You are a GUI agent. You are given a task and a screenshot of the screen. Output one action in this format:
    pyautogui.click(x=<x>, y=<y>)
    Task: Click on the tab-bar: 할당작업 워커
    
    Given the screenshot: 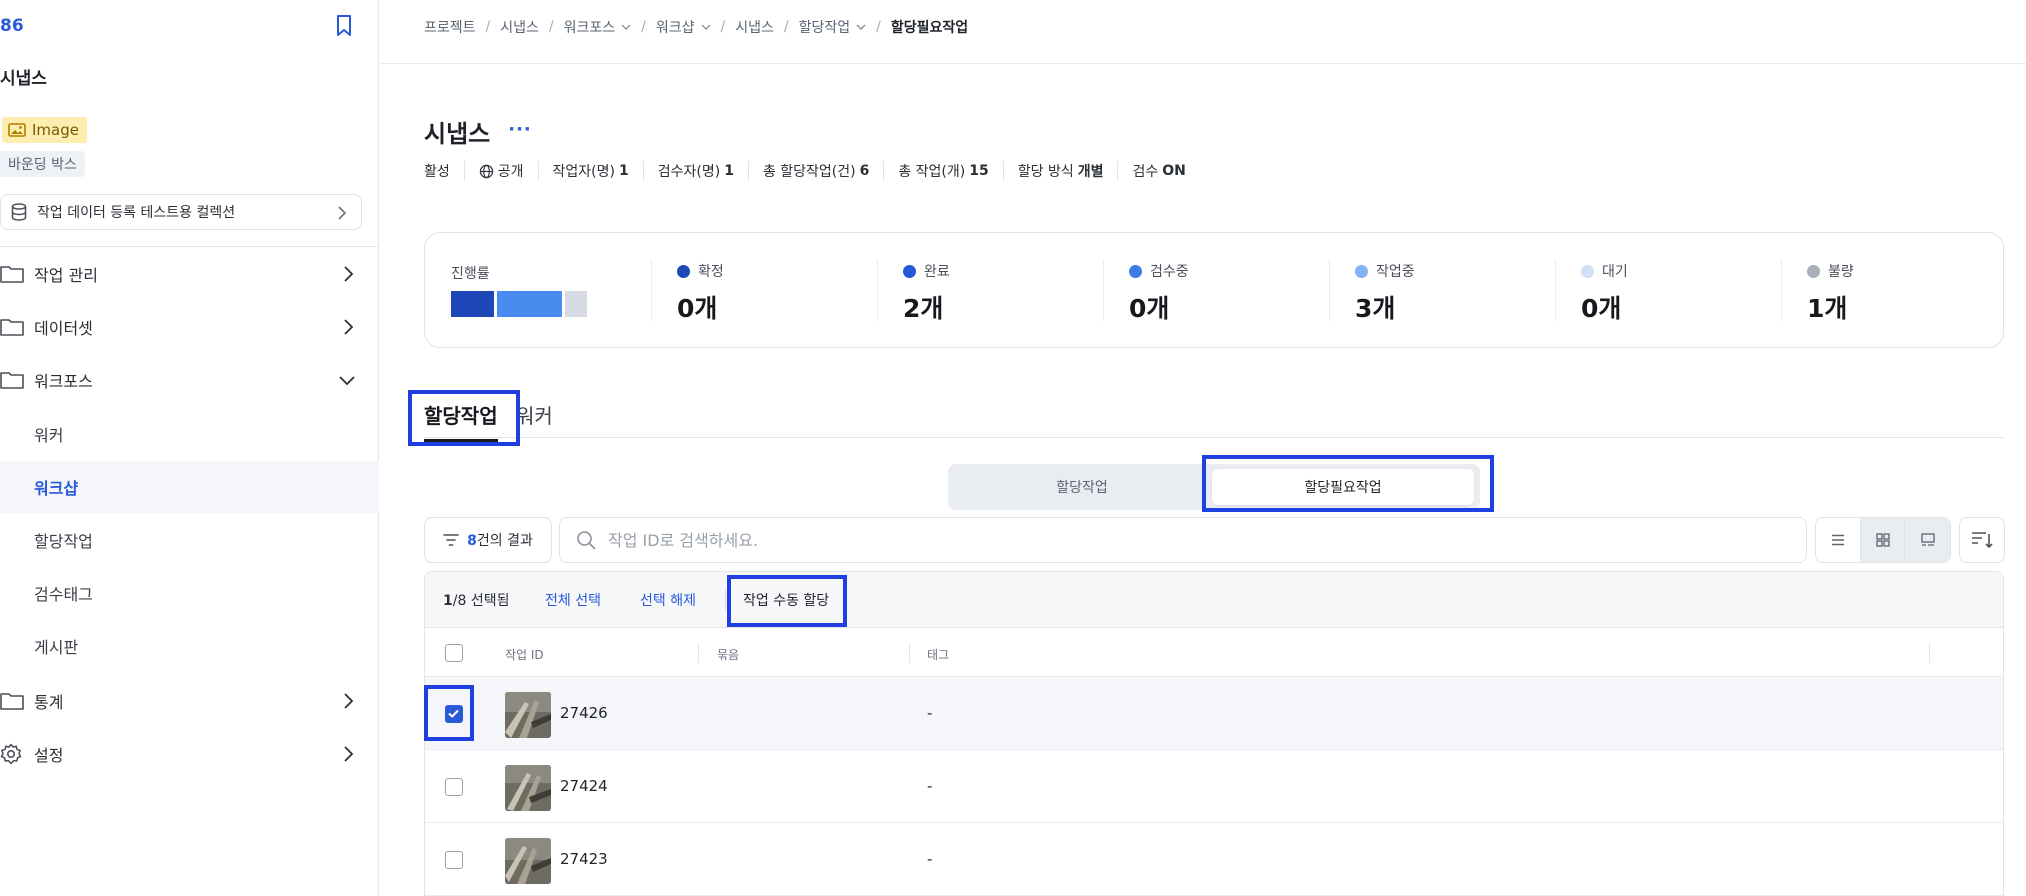 What is the action you would take?
    pyautogui.click(x=1214, y=417)
    